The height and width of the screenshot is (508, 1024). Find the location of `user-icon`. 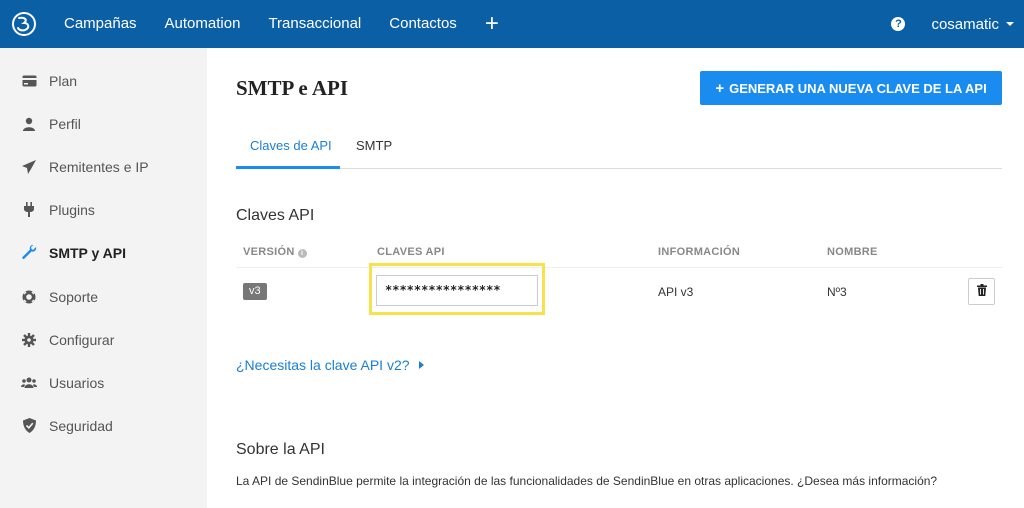

user-icon is located at coordinates (29, 124).